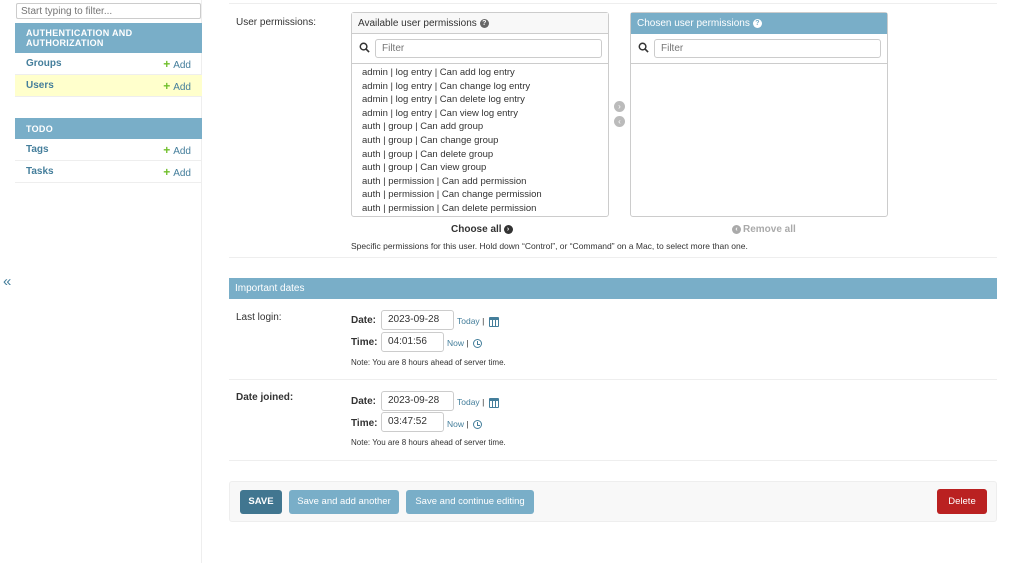 This screenshot has height=563, width=1024. What do you see at coordinates (108, 11) in the screenshot?
I see `nav-filter-input` at bounding box center [108, 11].